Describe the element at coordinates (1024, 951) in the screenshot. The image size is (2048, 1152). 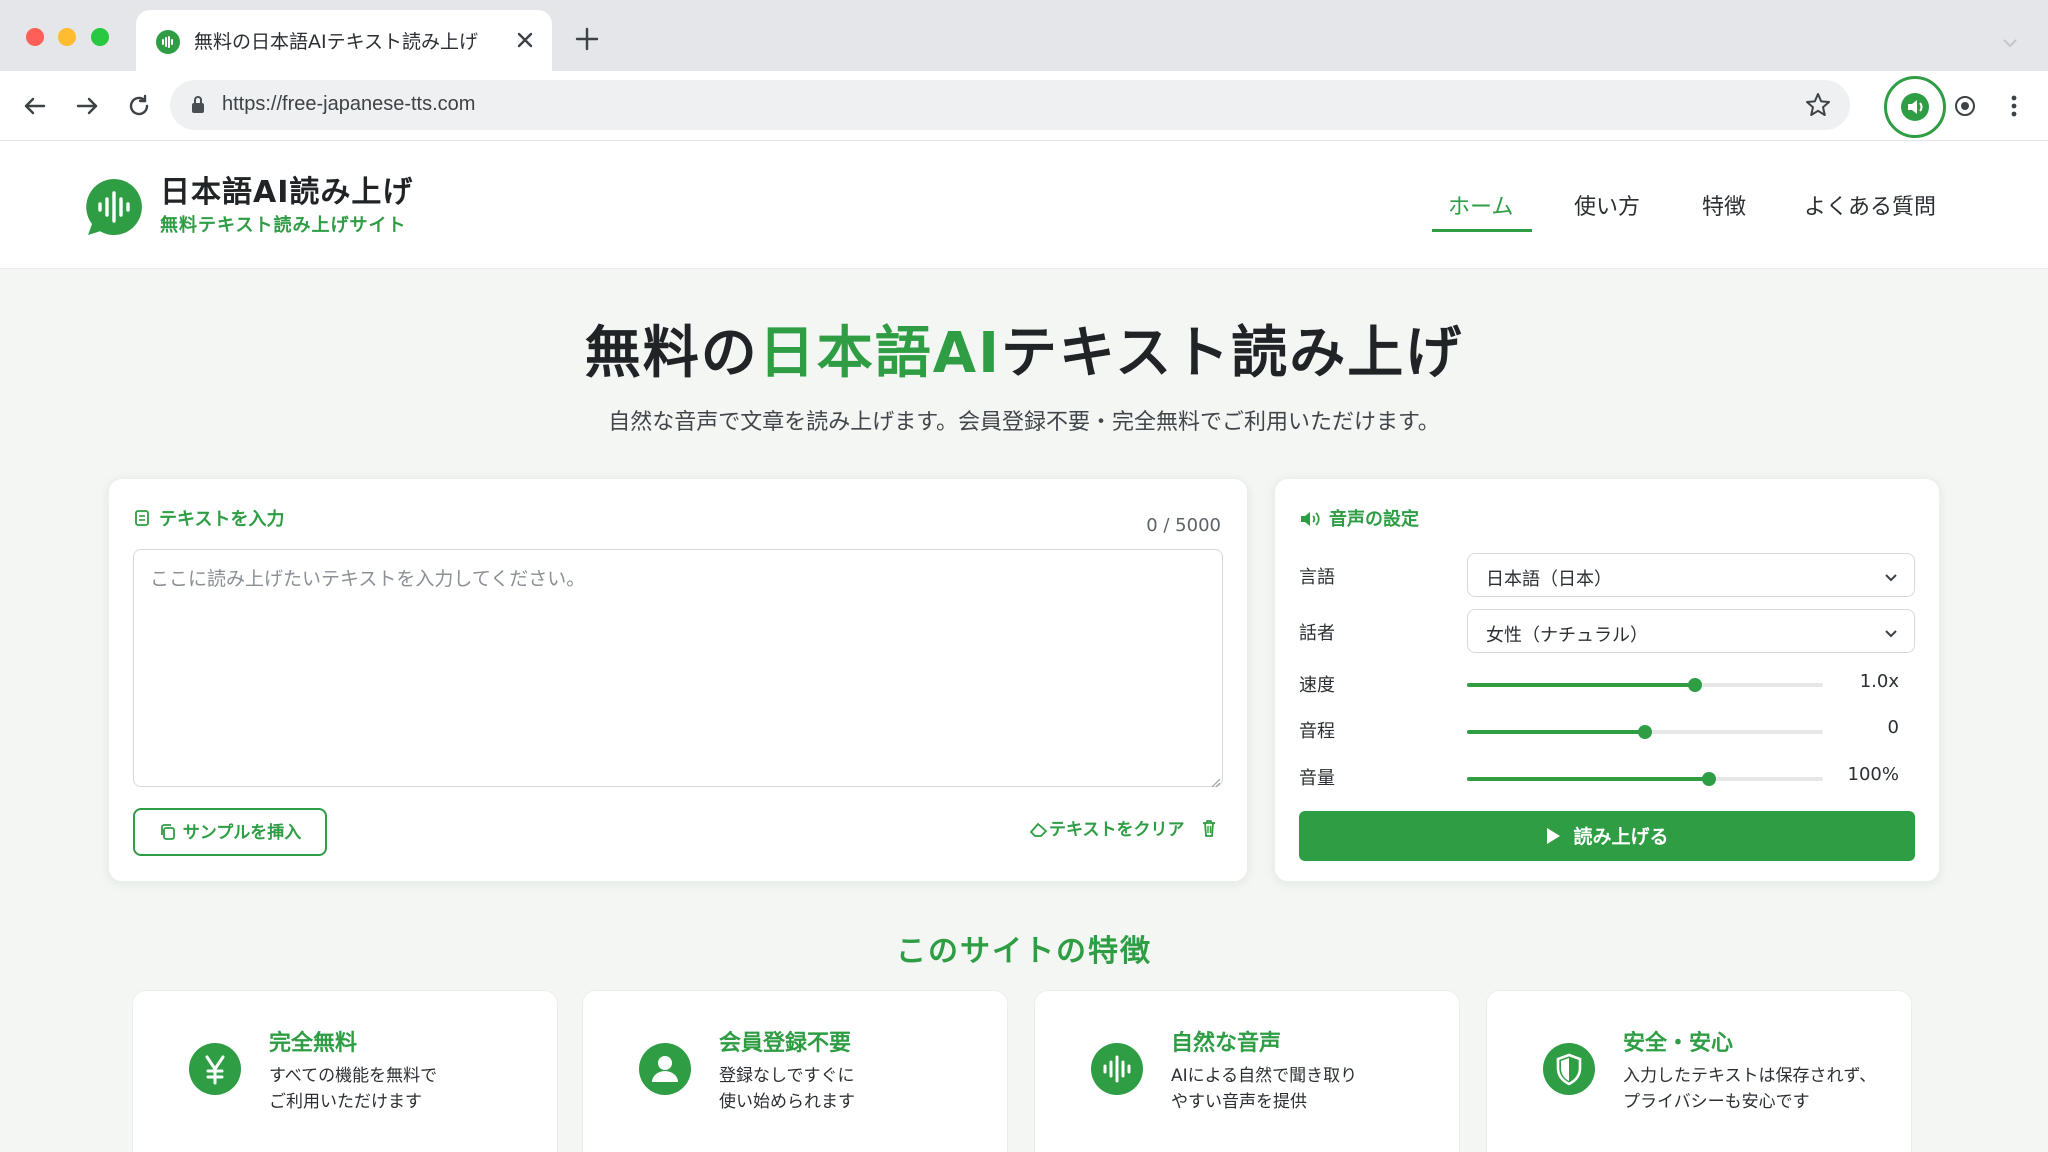
I see `features-title: このサイトの特徴` at that location.